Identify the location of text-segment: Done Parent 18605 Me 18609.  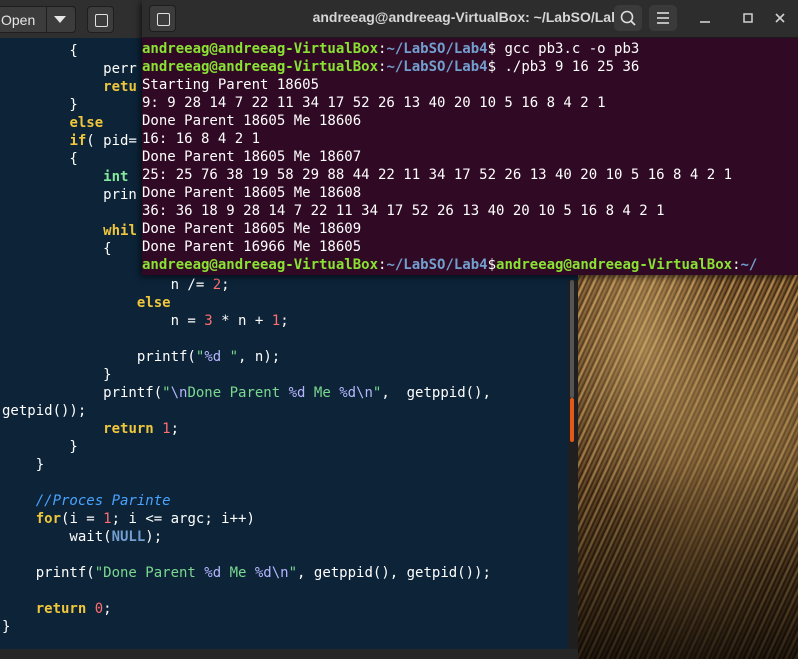
(252, 229).